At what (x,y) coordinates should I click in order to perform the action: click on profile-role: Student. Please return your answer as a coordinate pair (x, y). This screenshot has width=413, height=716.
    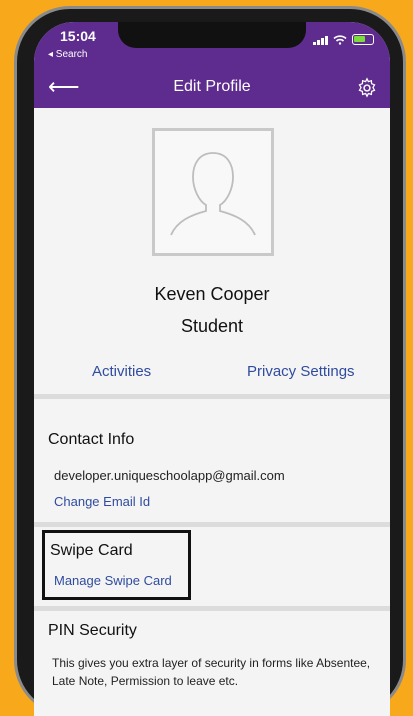
    Looking at the image, I should click on (212, 326).